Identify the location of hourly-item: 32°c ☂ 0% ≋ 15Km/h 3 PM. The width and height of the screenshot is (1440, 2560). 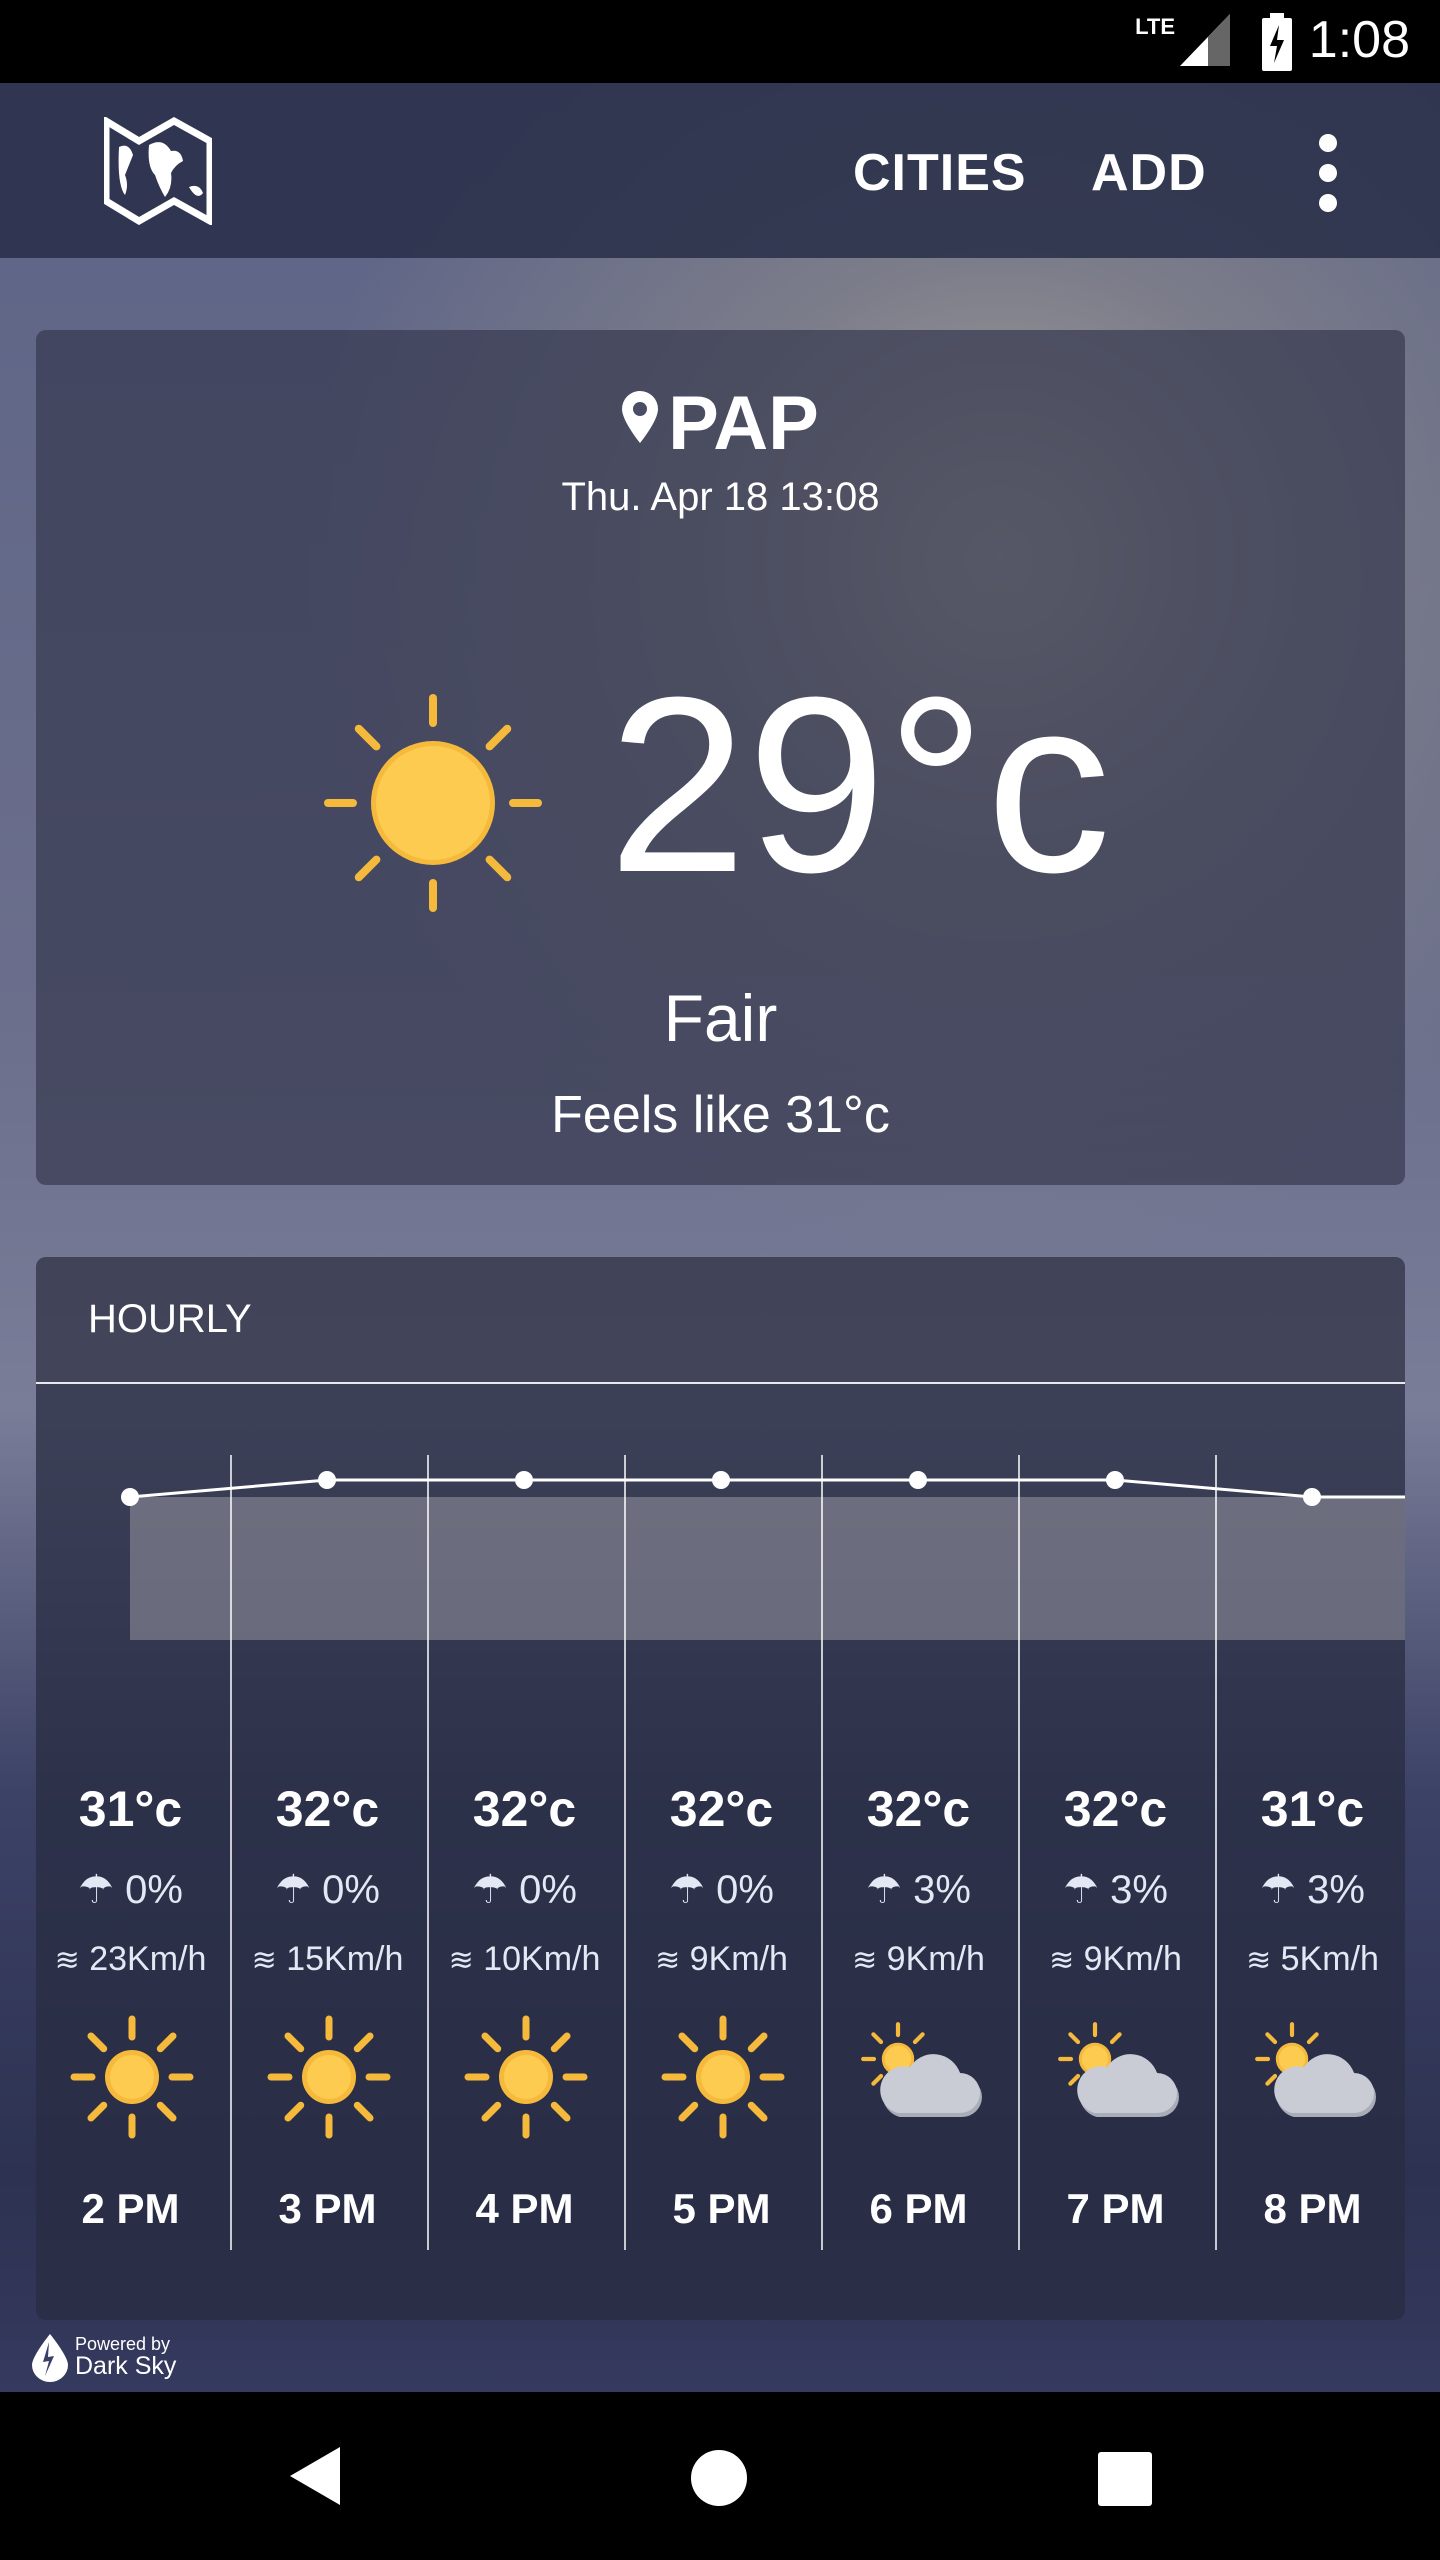
(327, 1852).